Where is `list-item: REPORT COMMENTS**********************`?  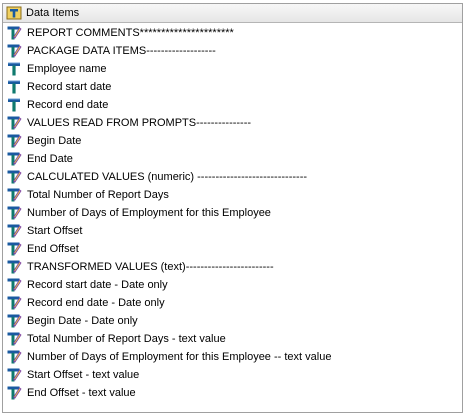
list-item: REPORT COMMENTS********************** is located at coordinates (232, 33).